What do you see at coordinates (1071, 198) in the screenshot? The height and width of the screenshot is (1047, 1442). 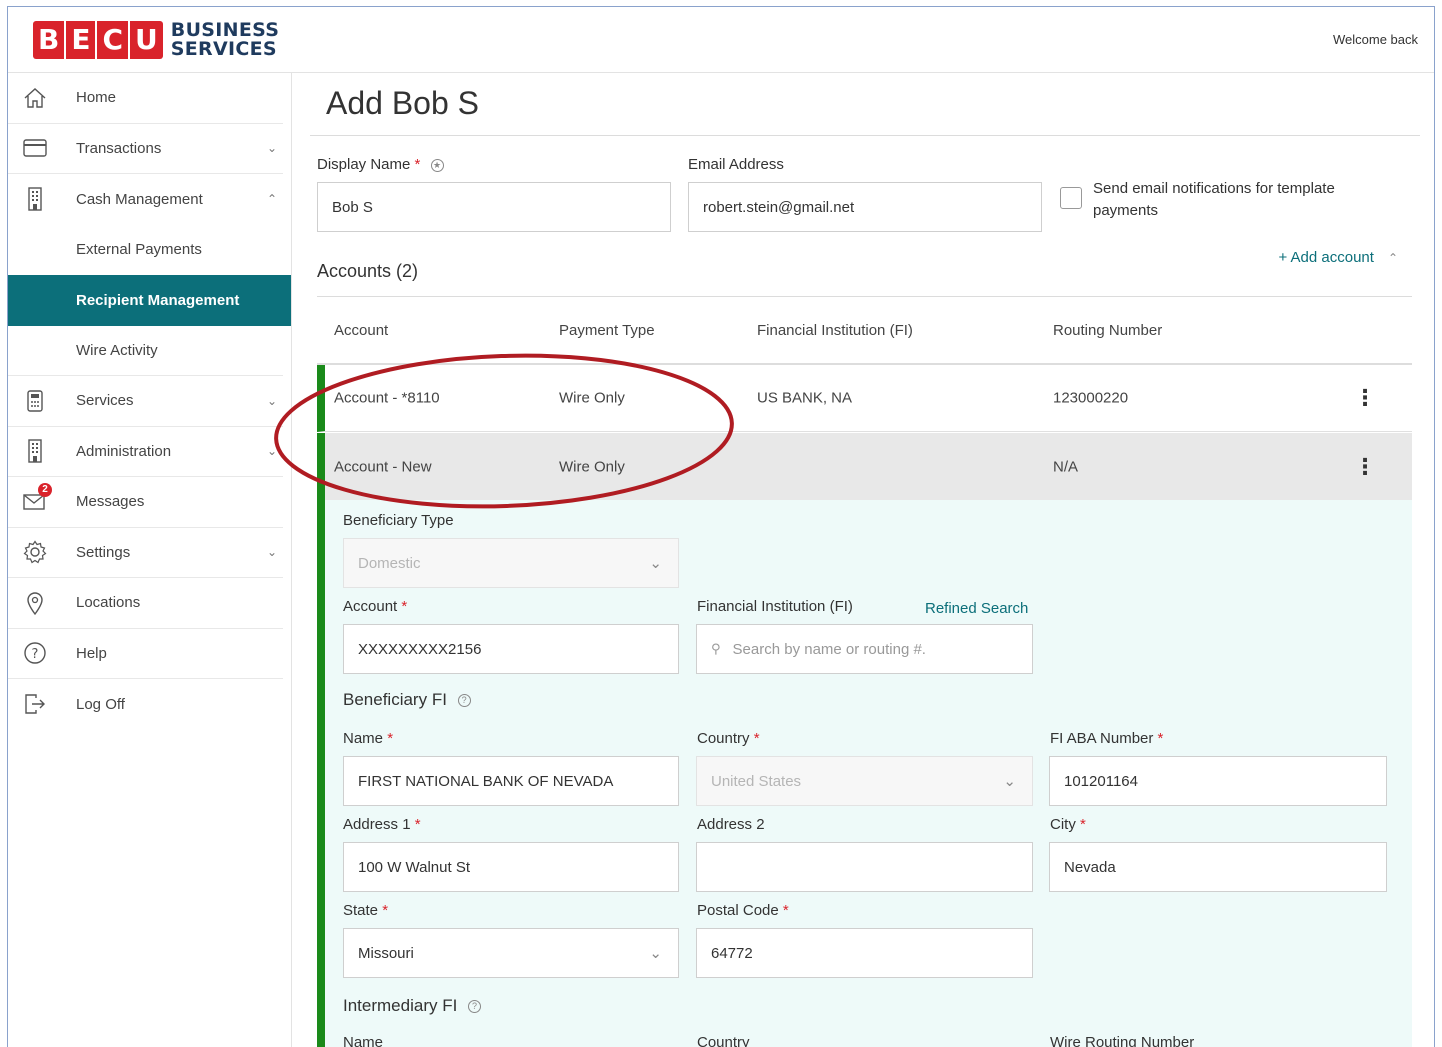 I see `email-notify-checkbox` at bounding box center [1071, 198].